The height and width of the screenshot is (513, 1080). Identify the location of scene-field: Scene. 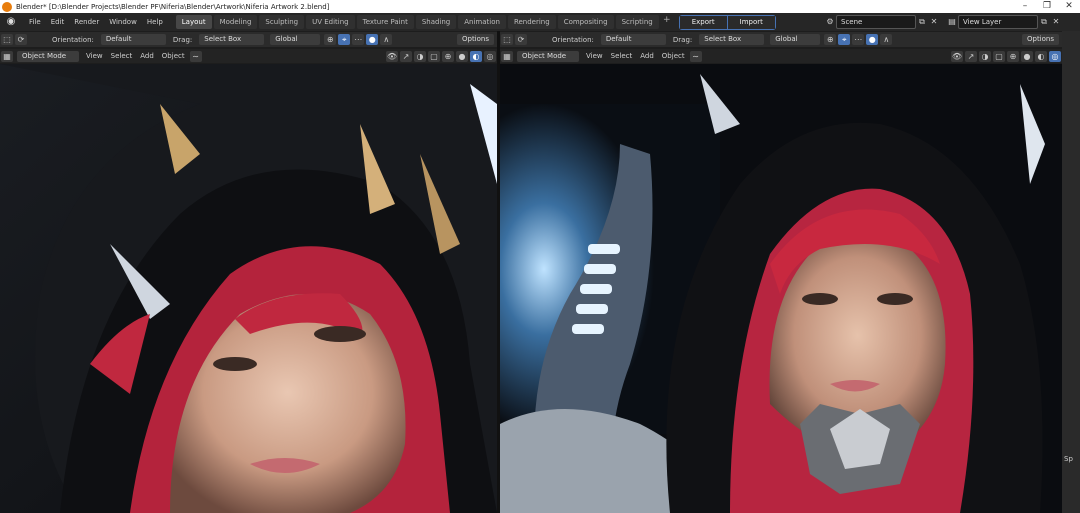
(876, 22).